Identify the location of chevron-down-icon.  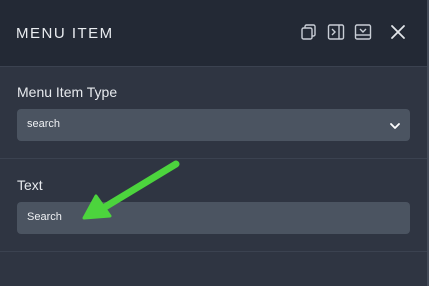
(395, 125).